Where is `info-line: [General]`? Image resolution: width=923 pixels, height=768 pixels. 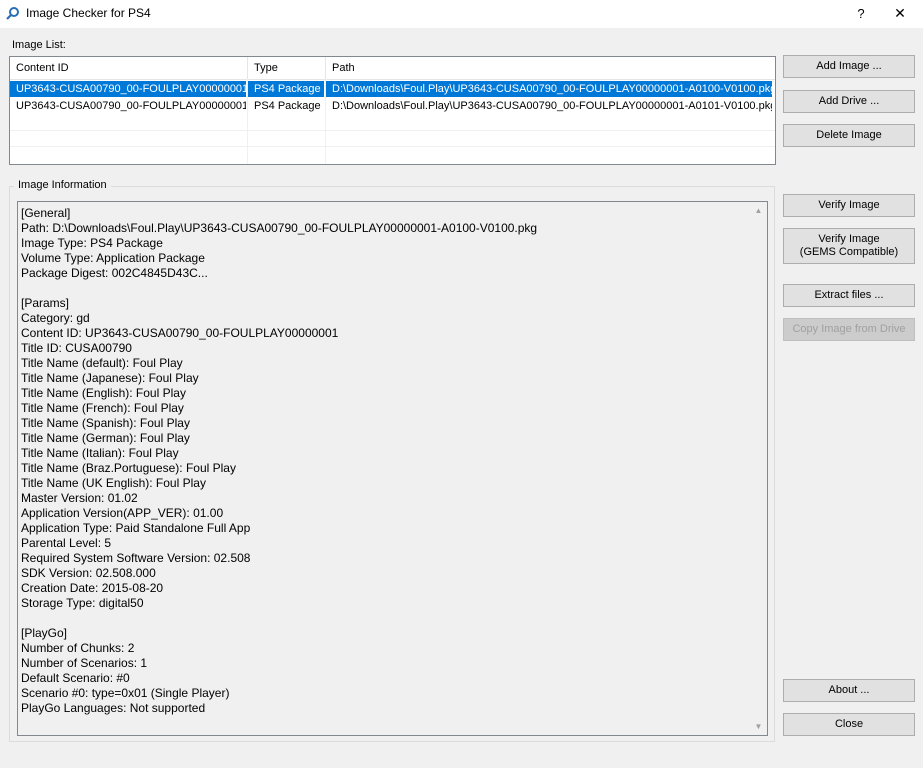
info-line: [General] is located at coordinates (46, 213).